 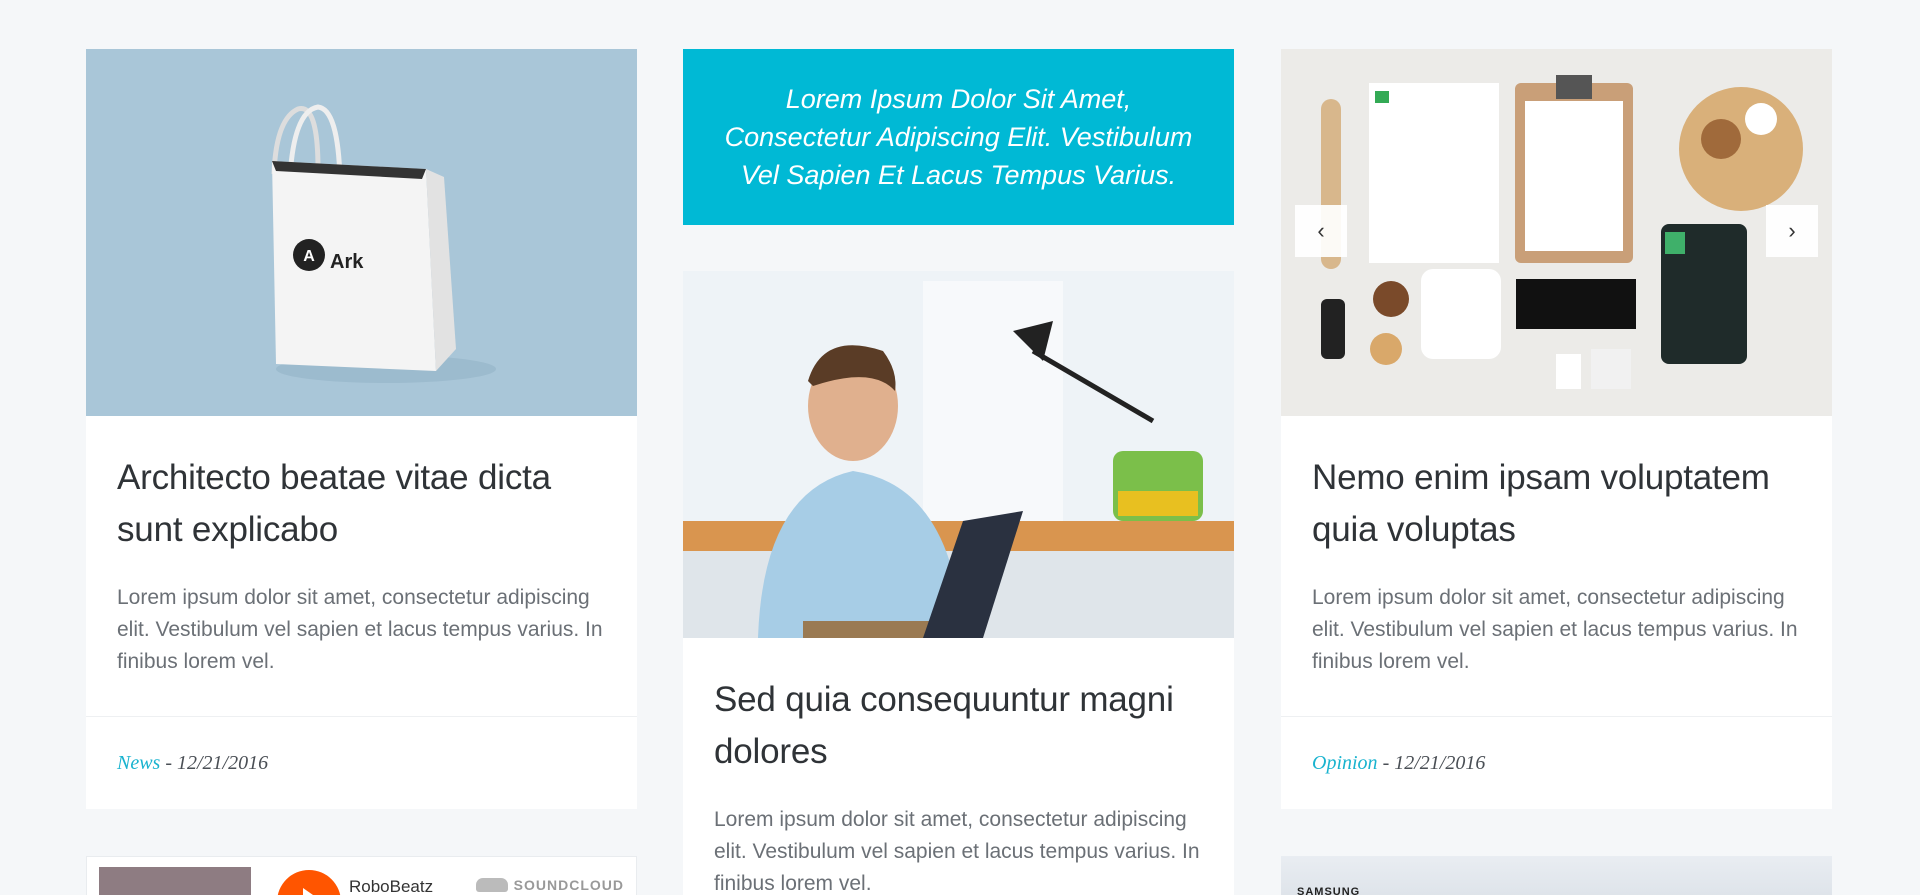 I want to click on samsung-logo-text: SAMSUNG, so click(x=1329, y=890).